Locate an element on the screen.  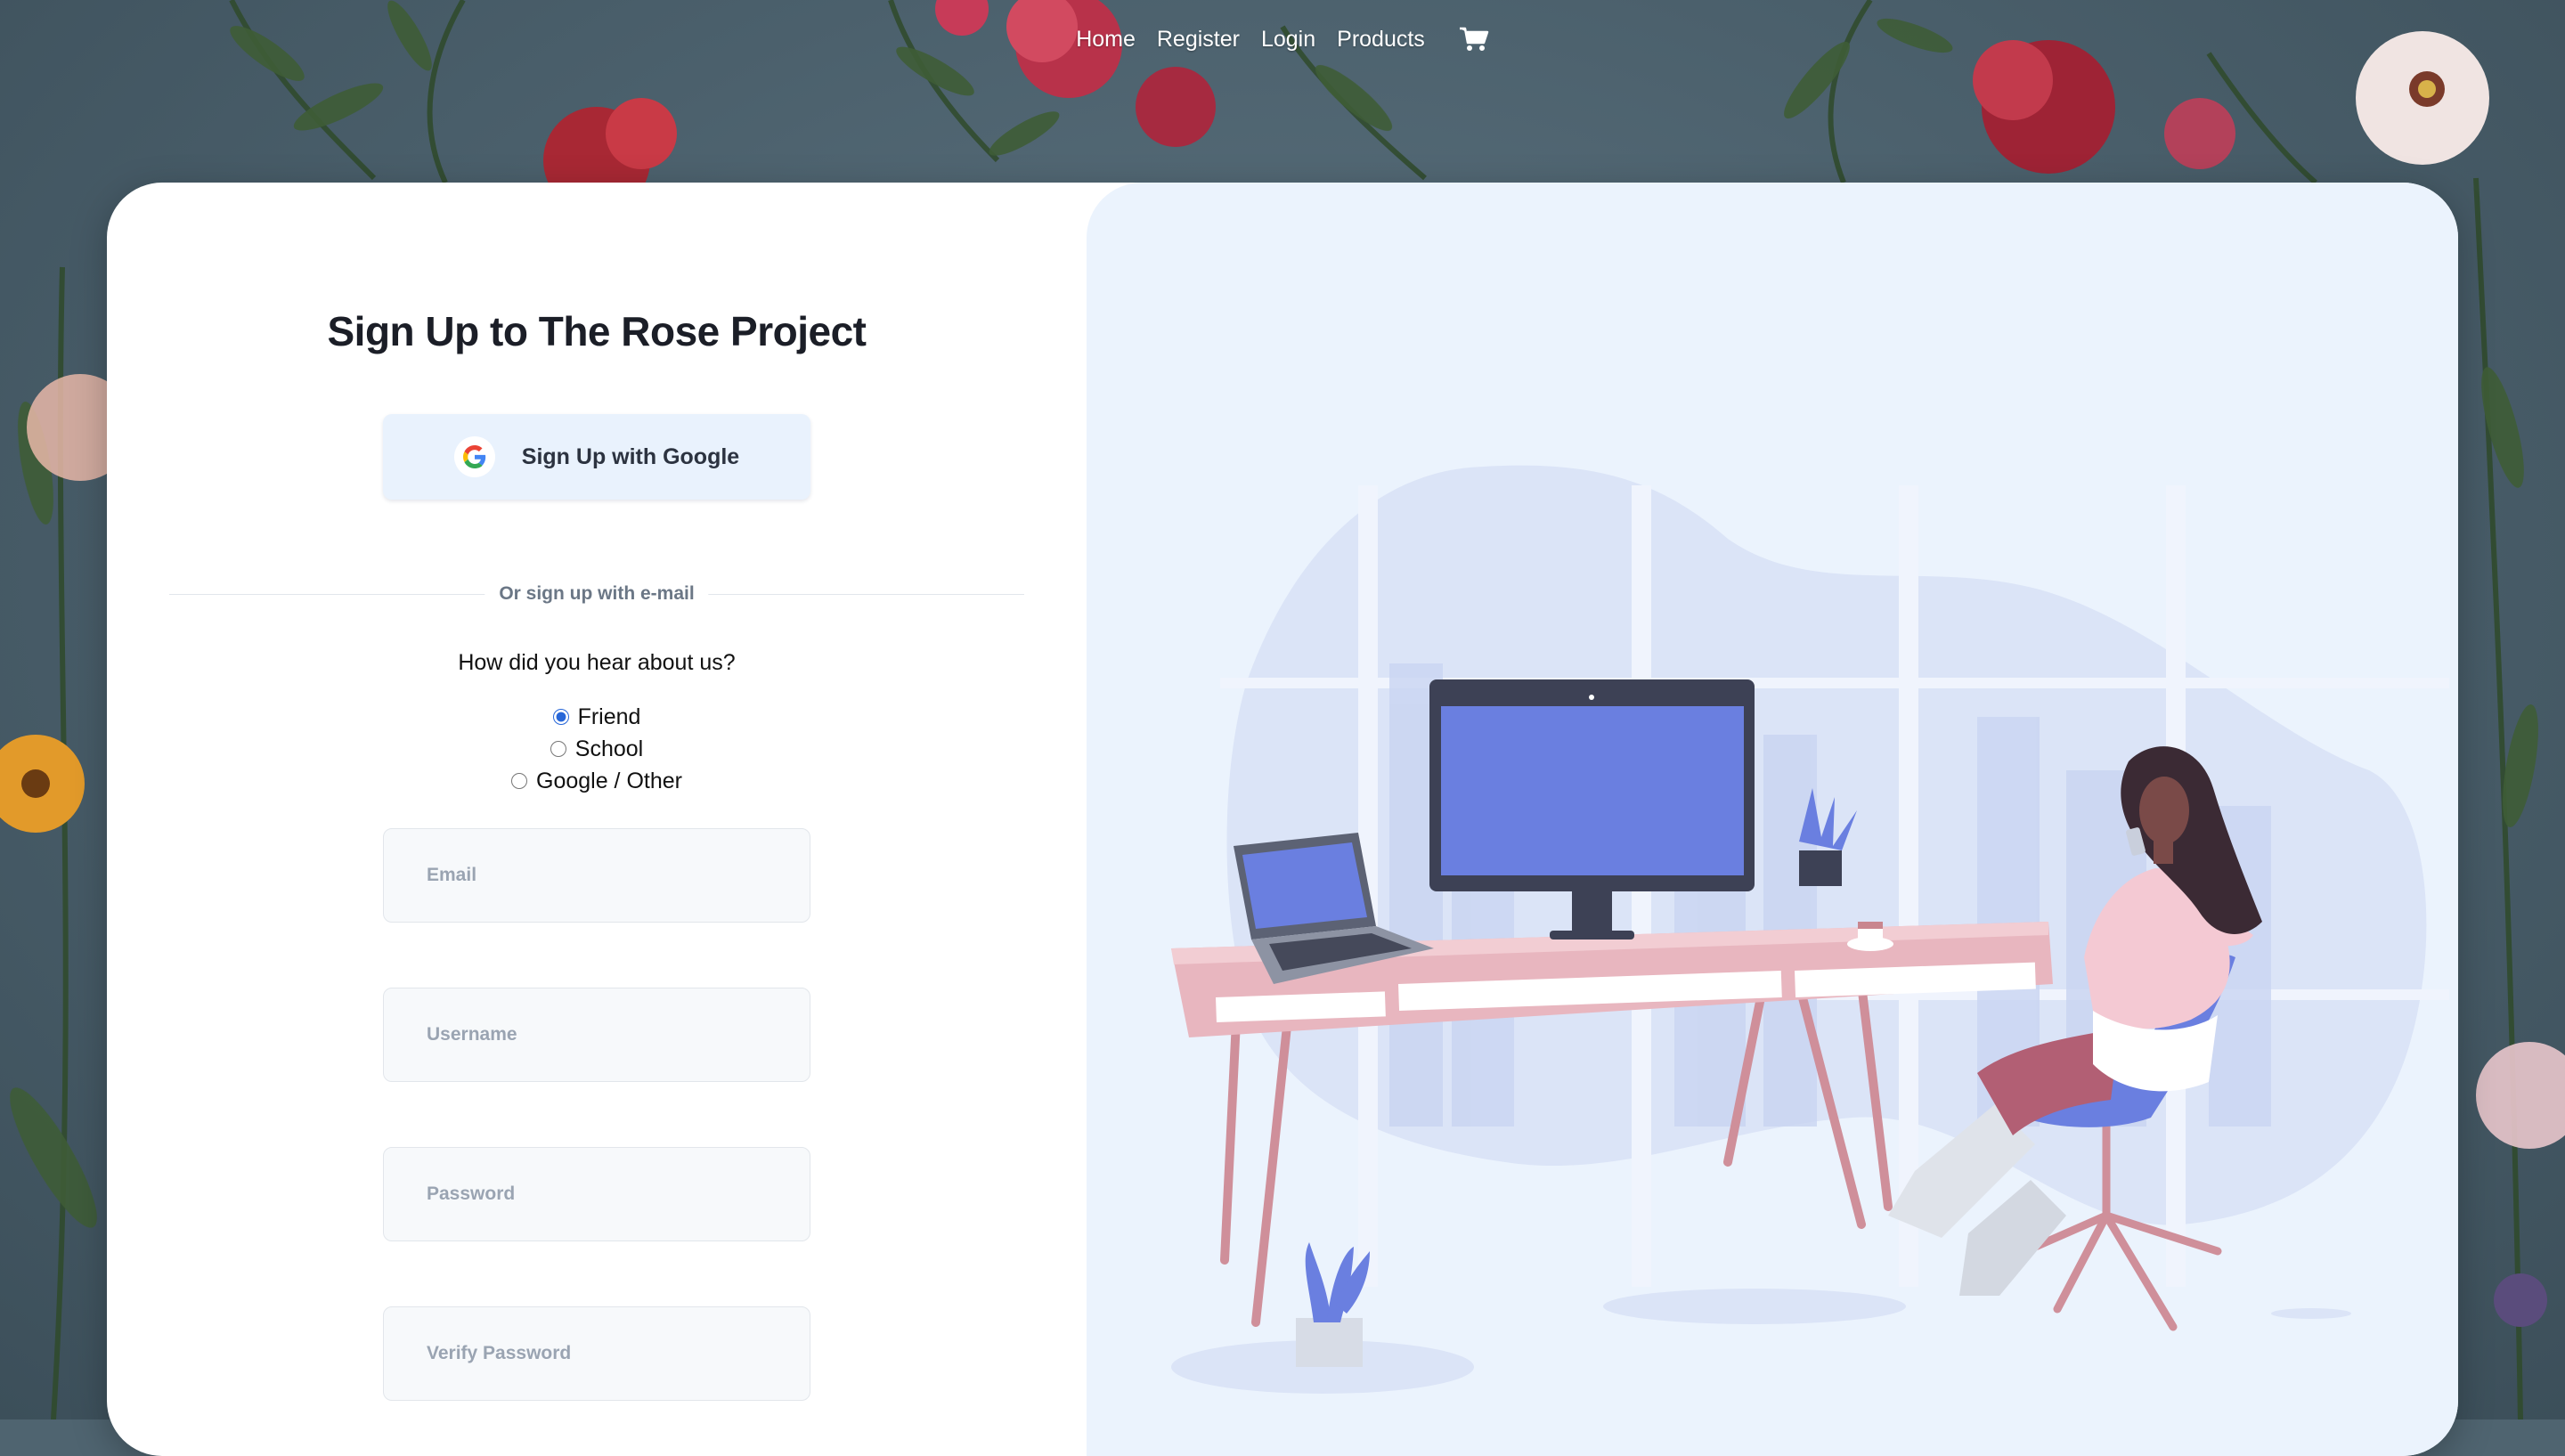
email-divider: Or sign up with e-mail is located at coordinates (596, 594).